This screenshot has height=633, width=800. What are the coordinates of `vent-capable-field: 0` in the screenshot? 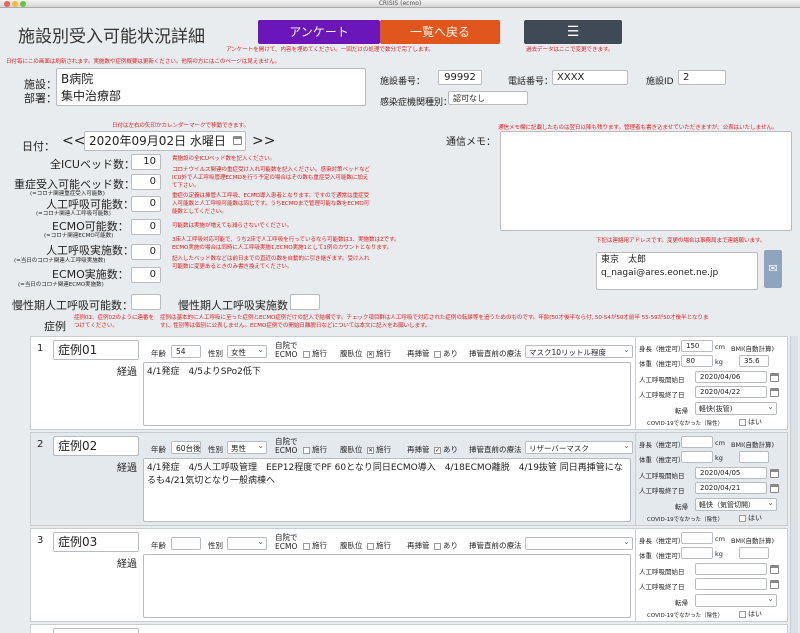 It's located at (146, 204).